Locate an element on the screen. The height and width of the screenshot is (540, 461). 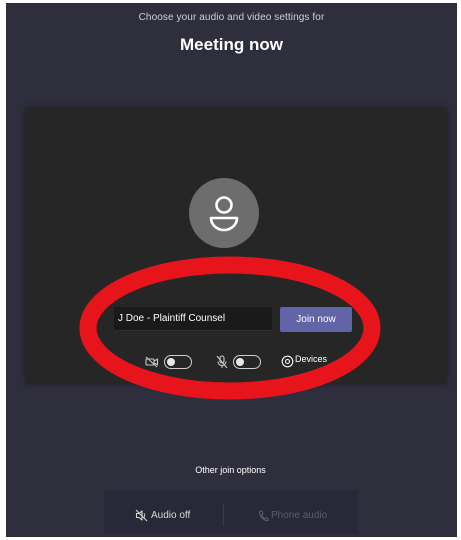
person-icon is located at coordinates (224, 214).